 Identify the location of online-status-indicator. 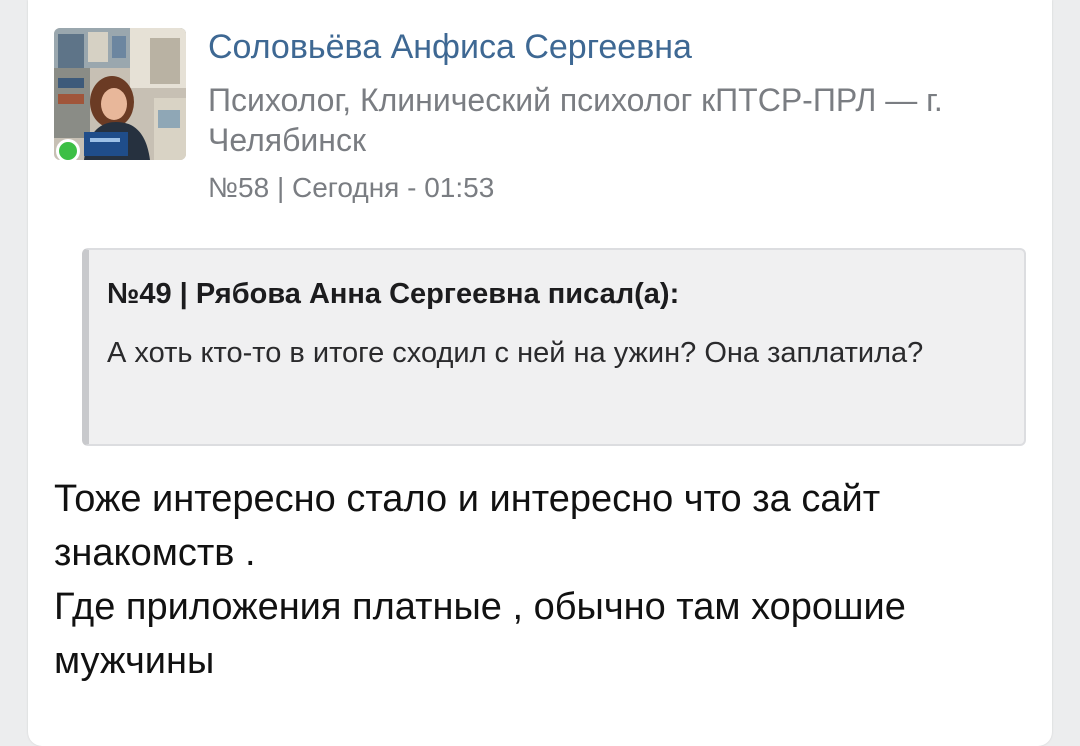
(68, 151).